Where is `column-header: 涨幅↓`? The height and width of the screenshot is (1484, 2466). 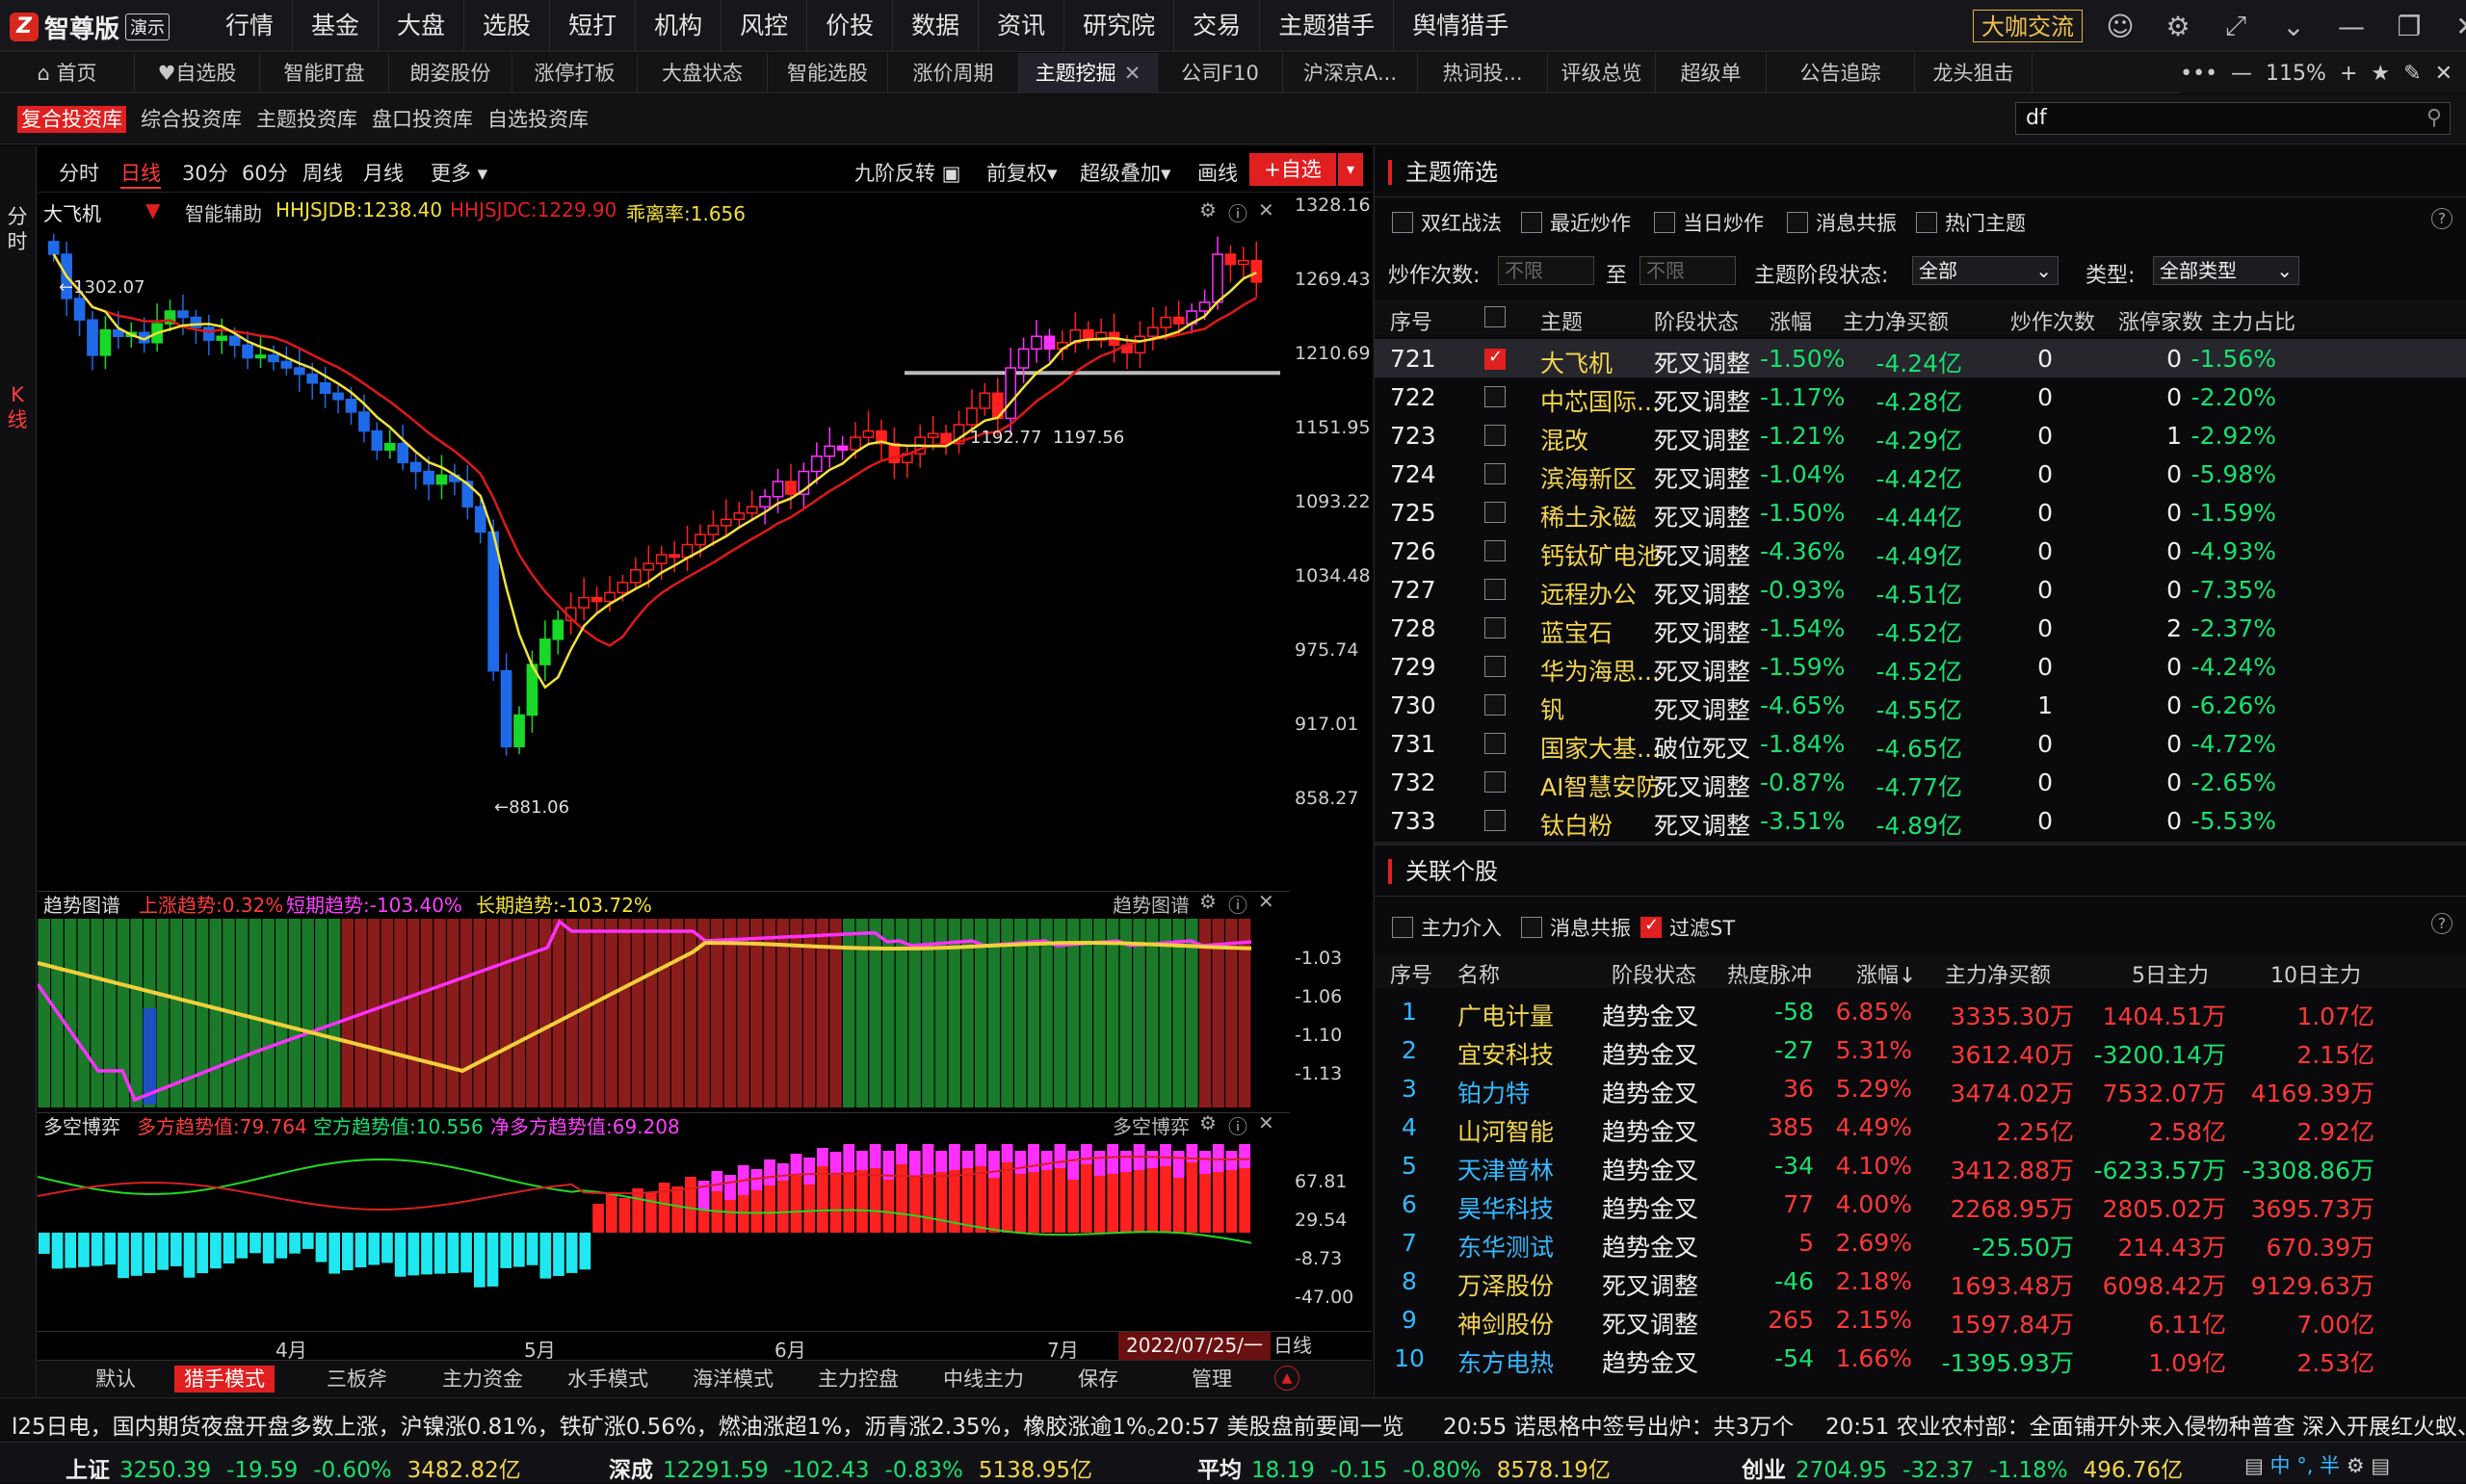 column-header: 涨幅↓ is located at coordinates (1886, 974).